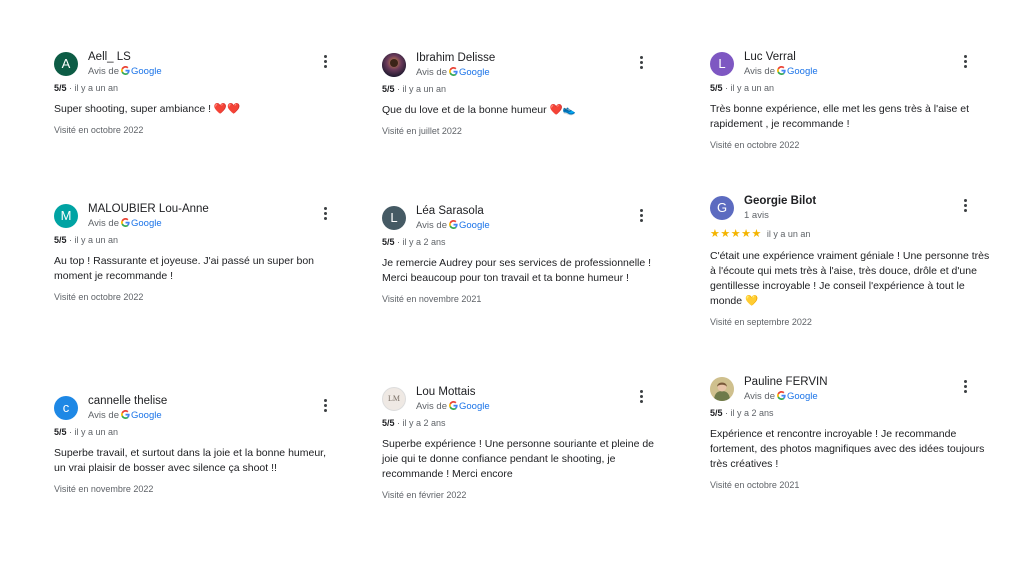 Image resolution: width=1024 pixels, height=576 pixels. What do you see at coordinates (66, 408) in the screenshot?
I see `avatar: c` at bounding box center [66, 408].